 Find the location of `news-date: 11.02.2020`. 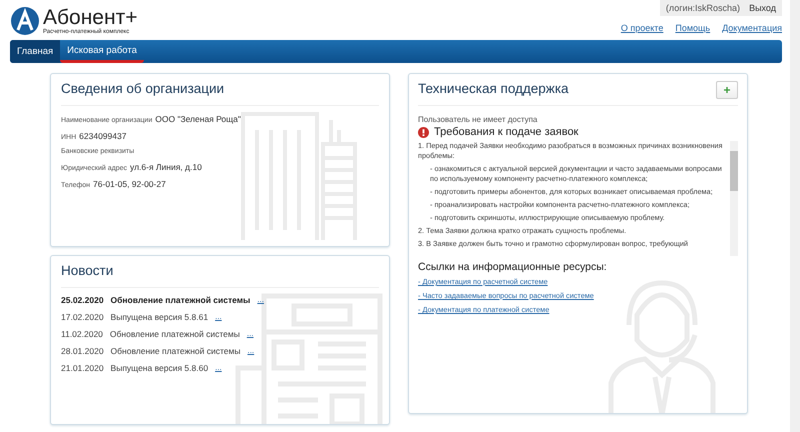

news-date: 11.02.2020 is located at coordinates (82, 334).